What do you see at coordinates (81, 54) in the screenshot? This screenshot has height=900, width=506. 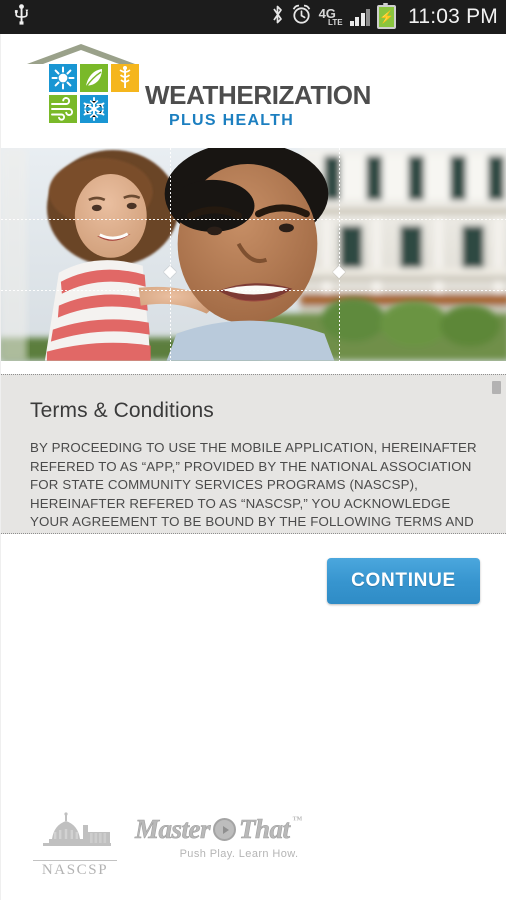 I see `roof-icon` at bounding box center [81, 54].